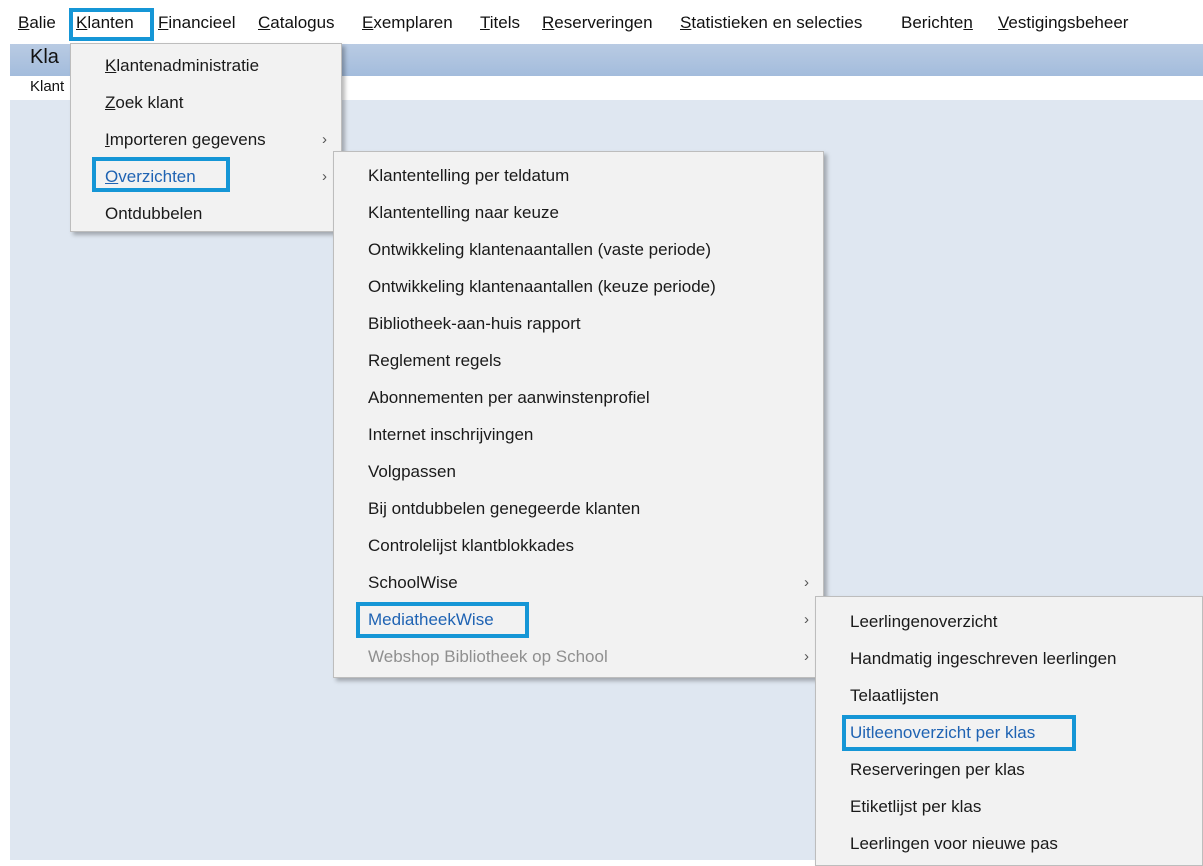 This screenshot has height=866, width=1203. Describe the element at coordinates (407, 23) in the screenshot. I see `menubar-item-exemplaren: Exemplaren` at that location.